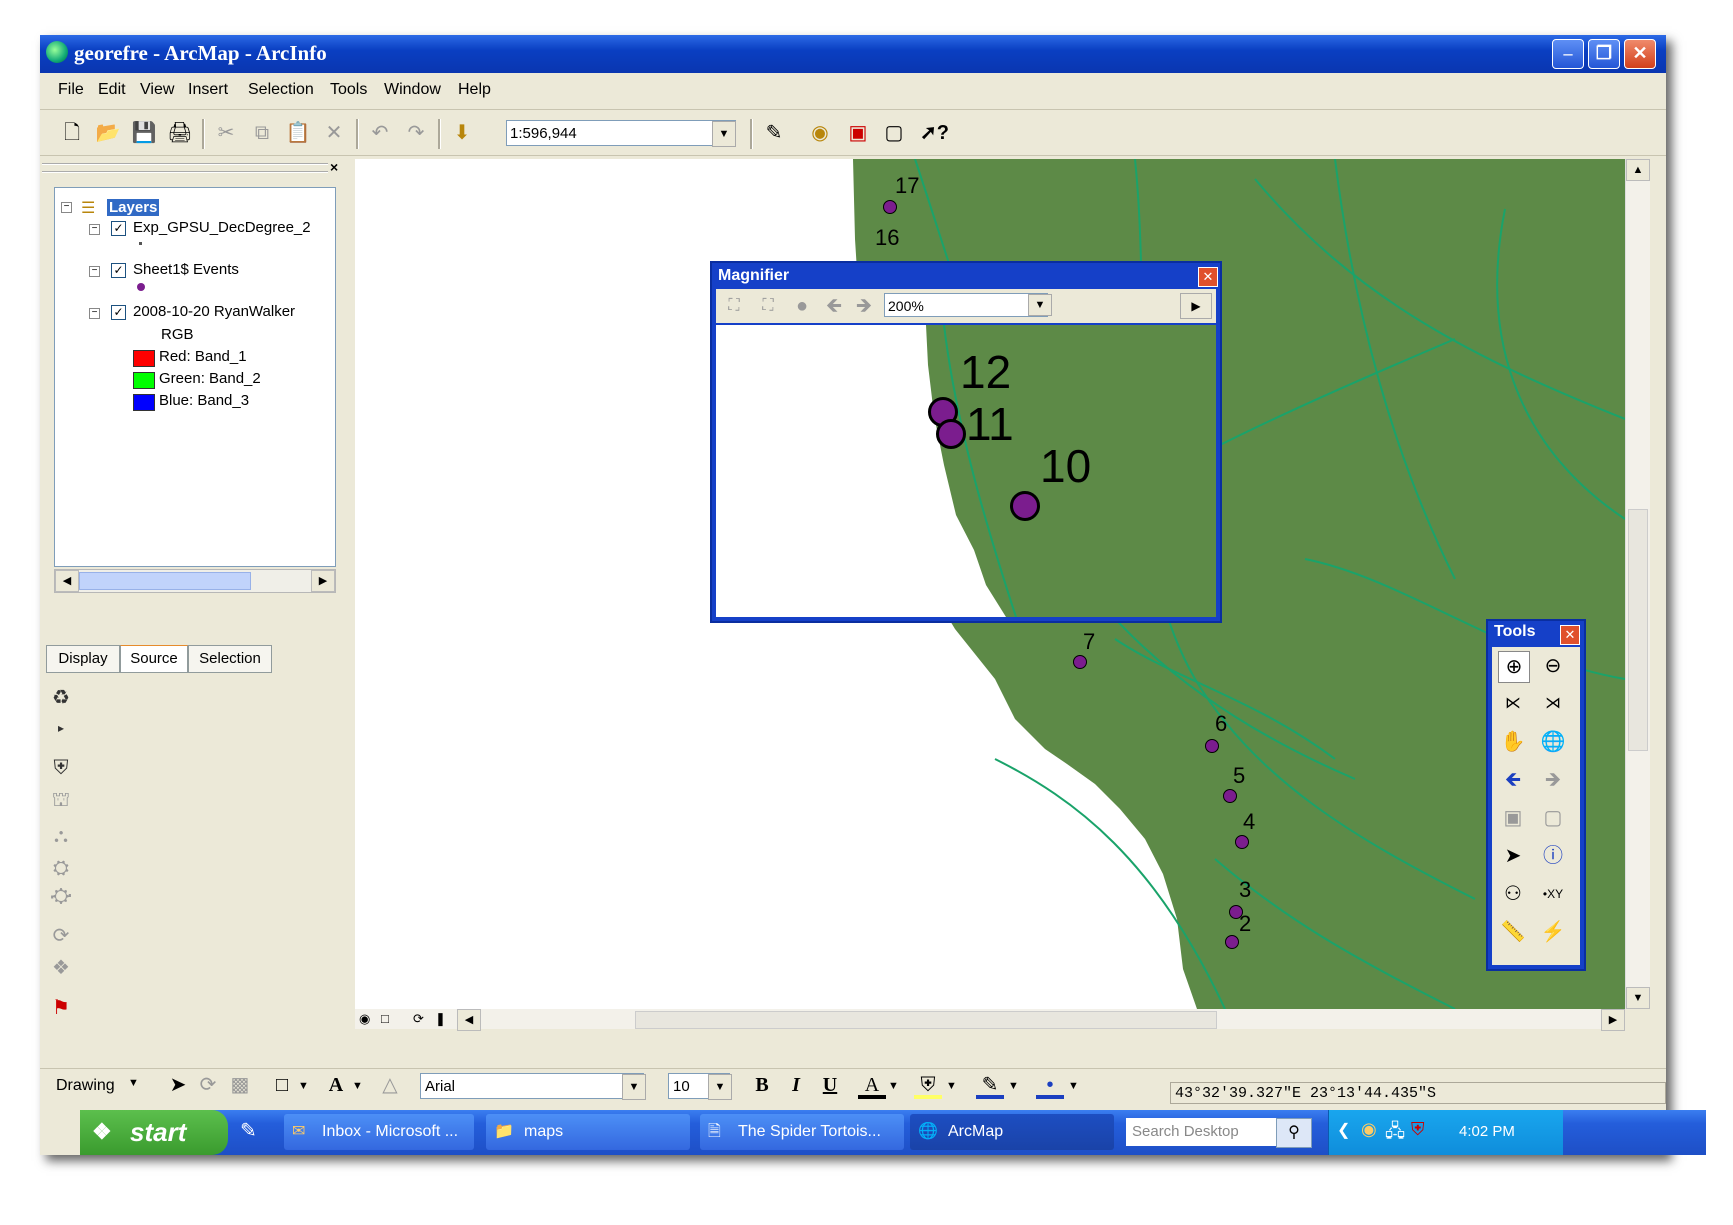 The image size is (1733, 1225). What do you see at coordinates (1343, 1130) in the screenshot?
I see `tray-expand-icon: ❮` at bounding box center [1343, 1130].